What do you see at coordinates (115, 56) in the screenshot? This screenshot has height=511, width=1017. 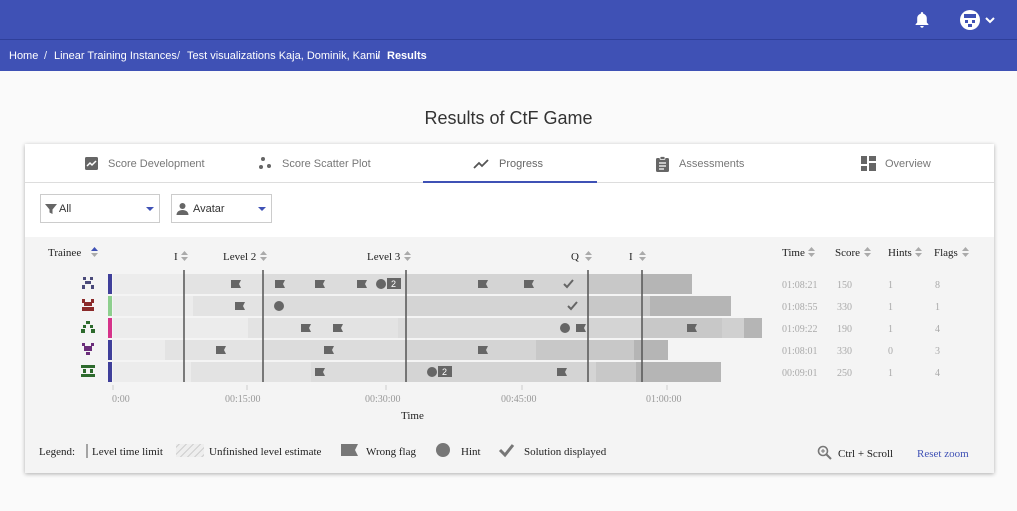 I see `breadcrumb-linear-training-instances: Linear Training Instances` at bounding box center [115, 56].